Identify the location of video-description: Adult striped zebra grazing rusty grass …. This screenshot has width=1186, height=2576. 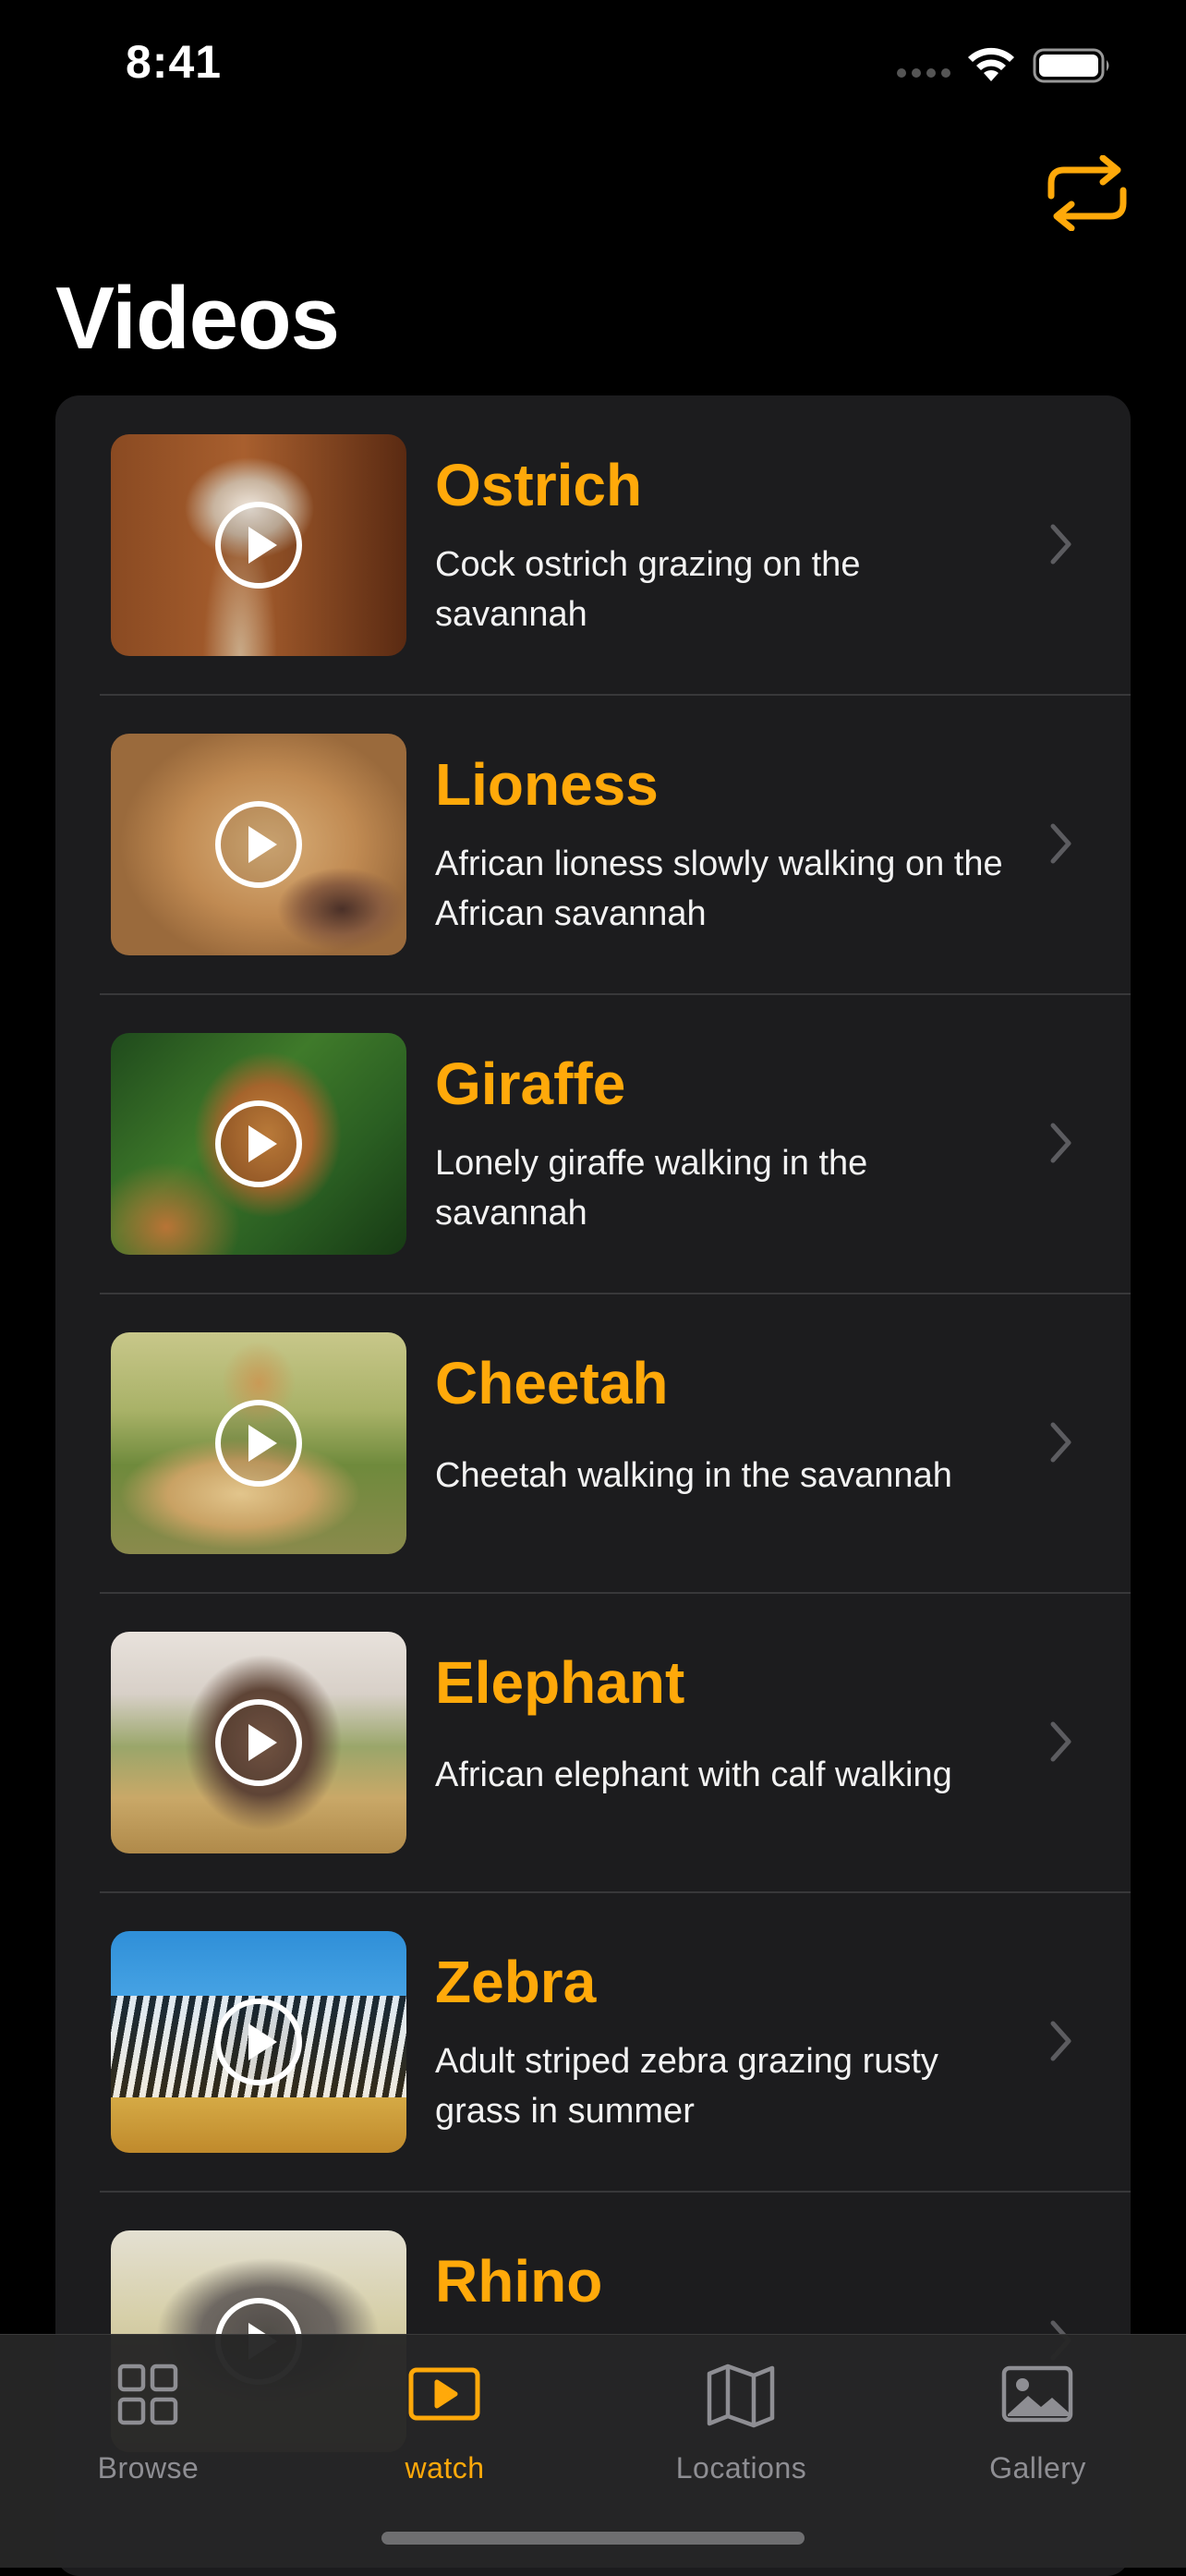
(687, 2086).